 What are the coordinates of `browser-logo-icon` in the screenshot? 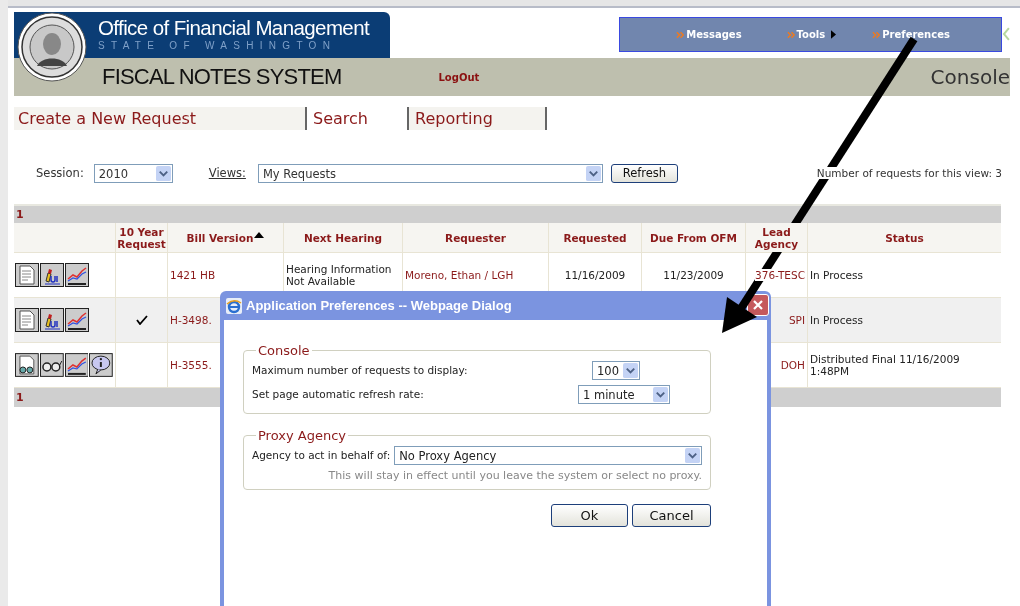 It's located at (234, 305).